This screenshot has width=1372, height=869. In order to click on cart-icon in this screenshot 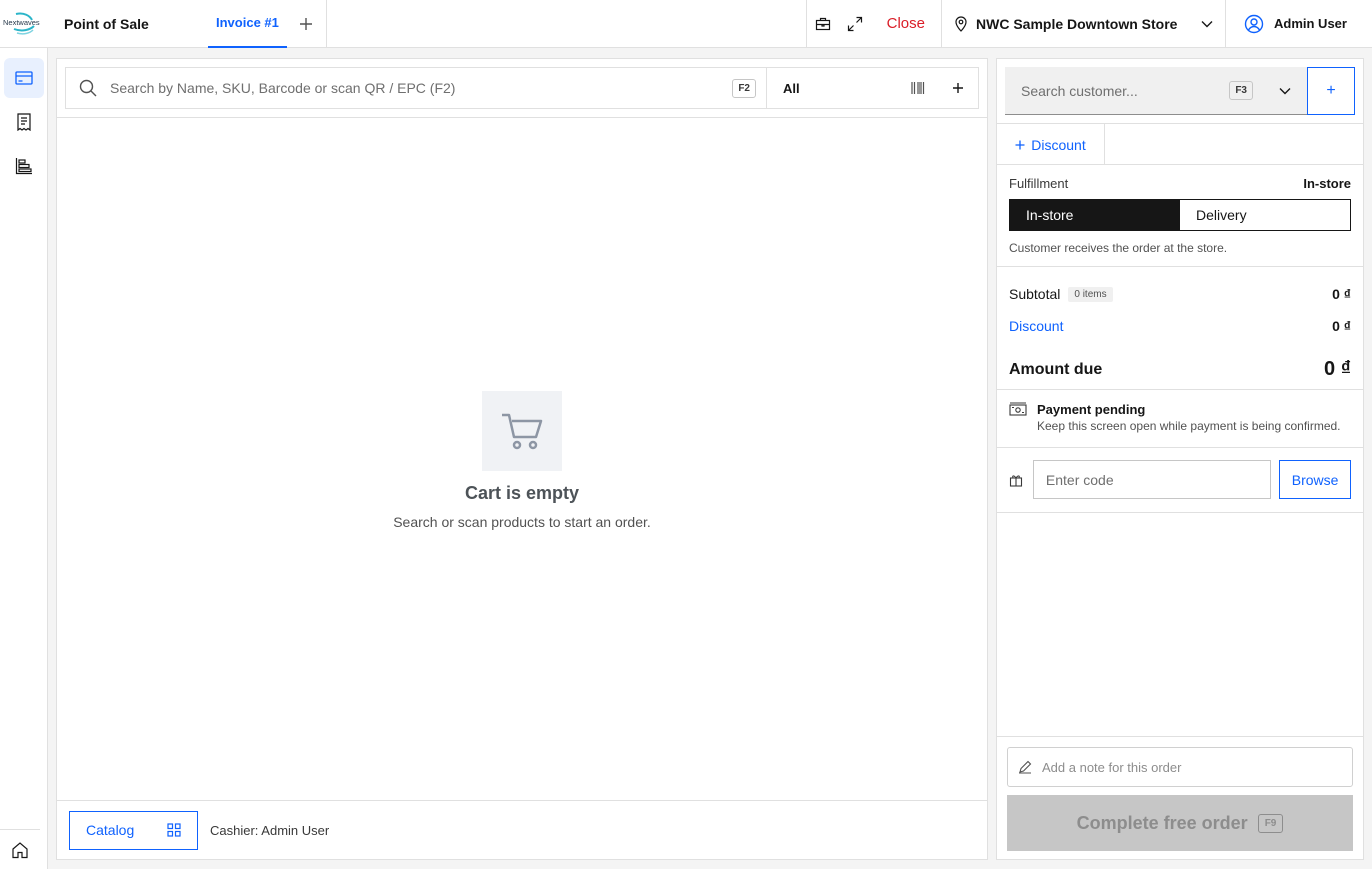, I will do `click(522, 431)`.